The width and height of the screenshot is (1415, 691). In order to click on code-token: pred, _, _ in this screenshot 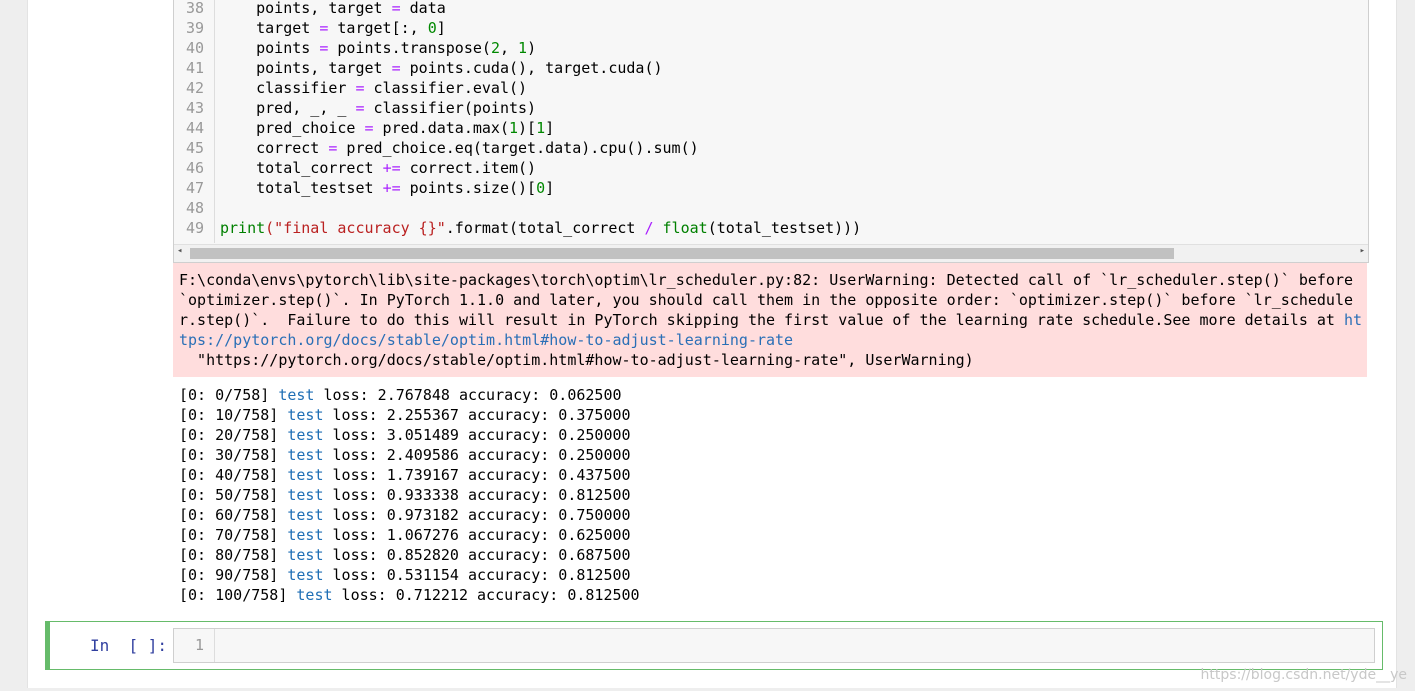, I will do `click(288, 108)`.